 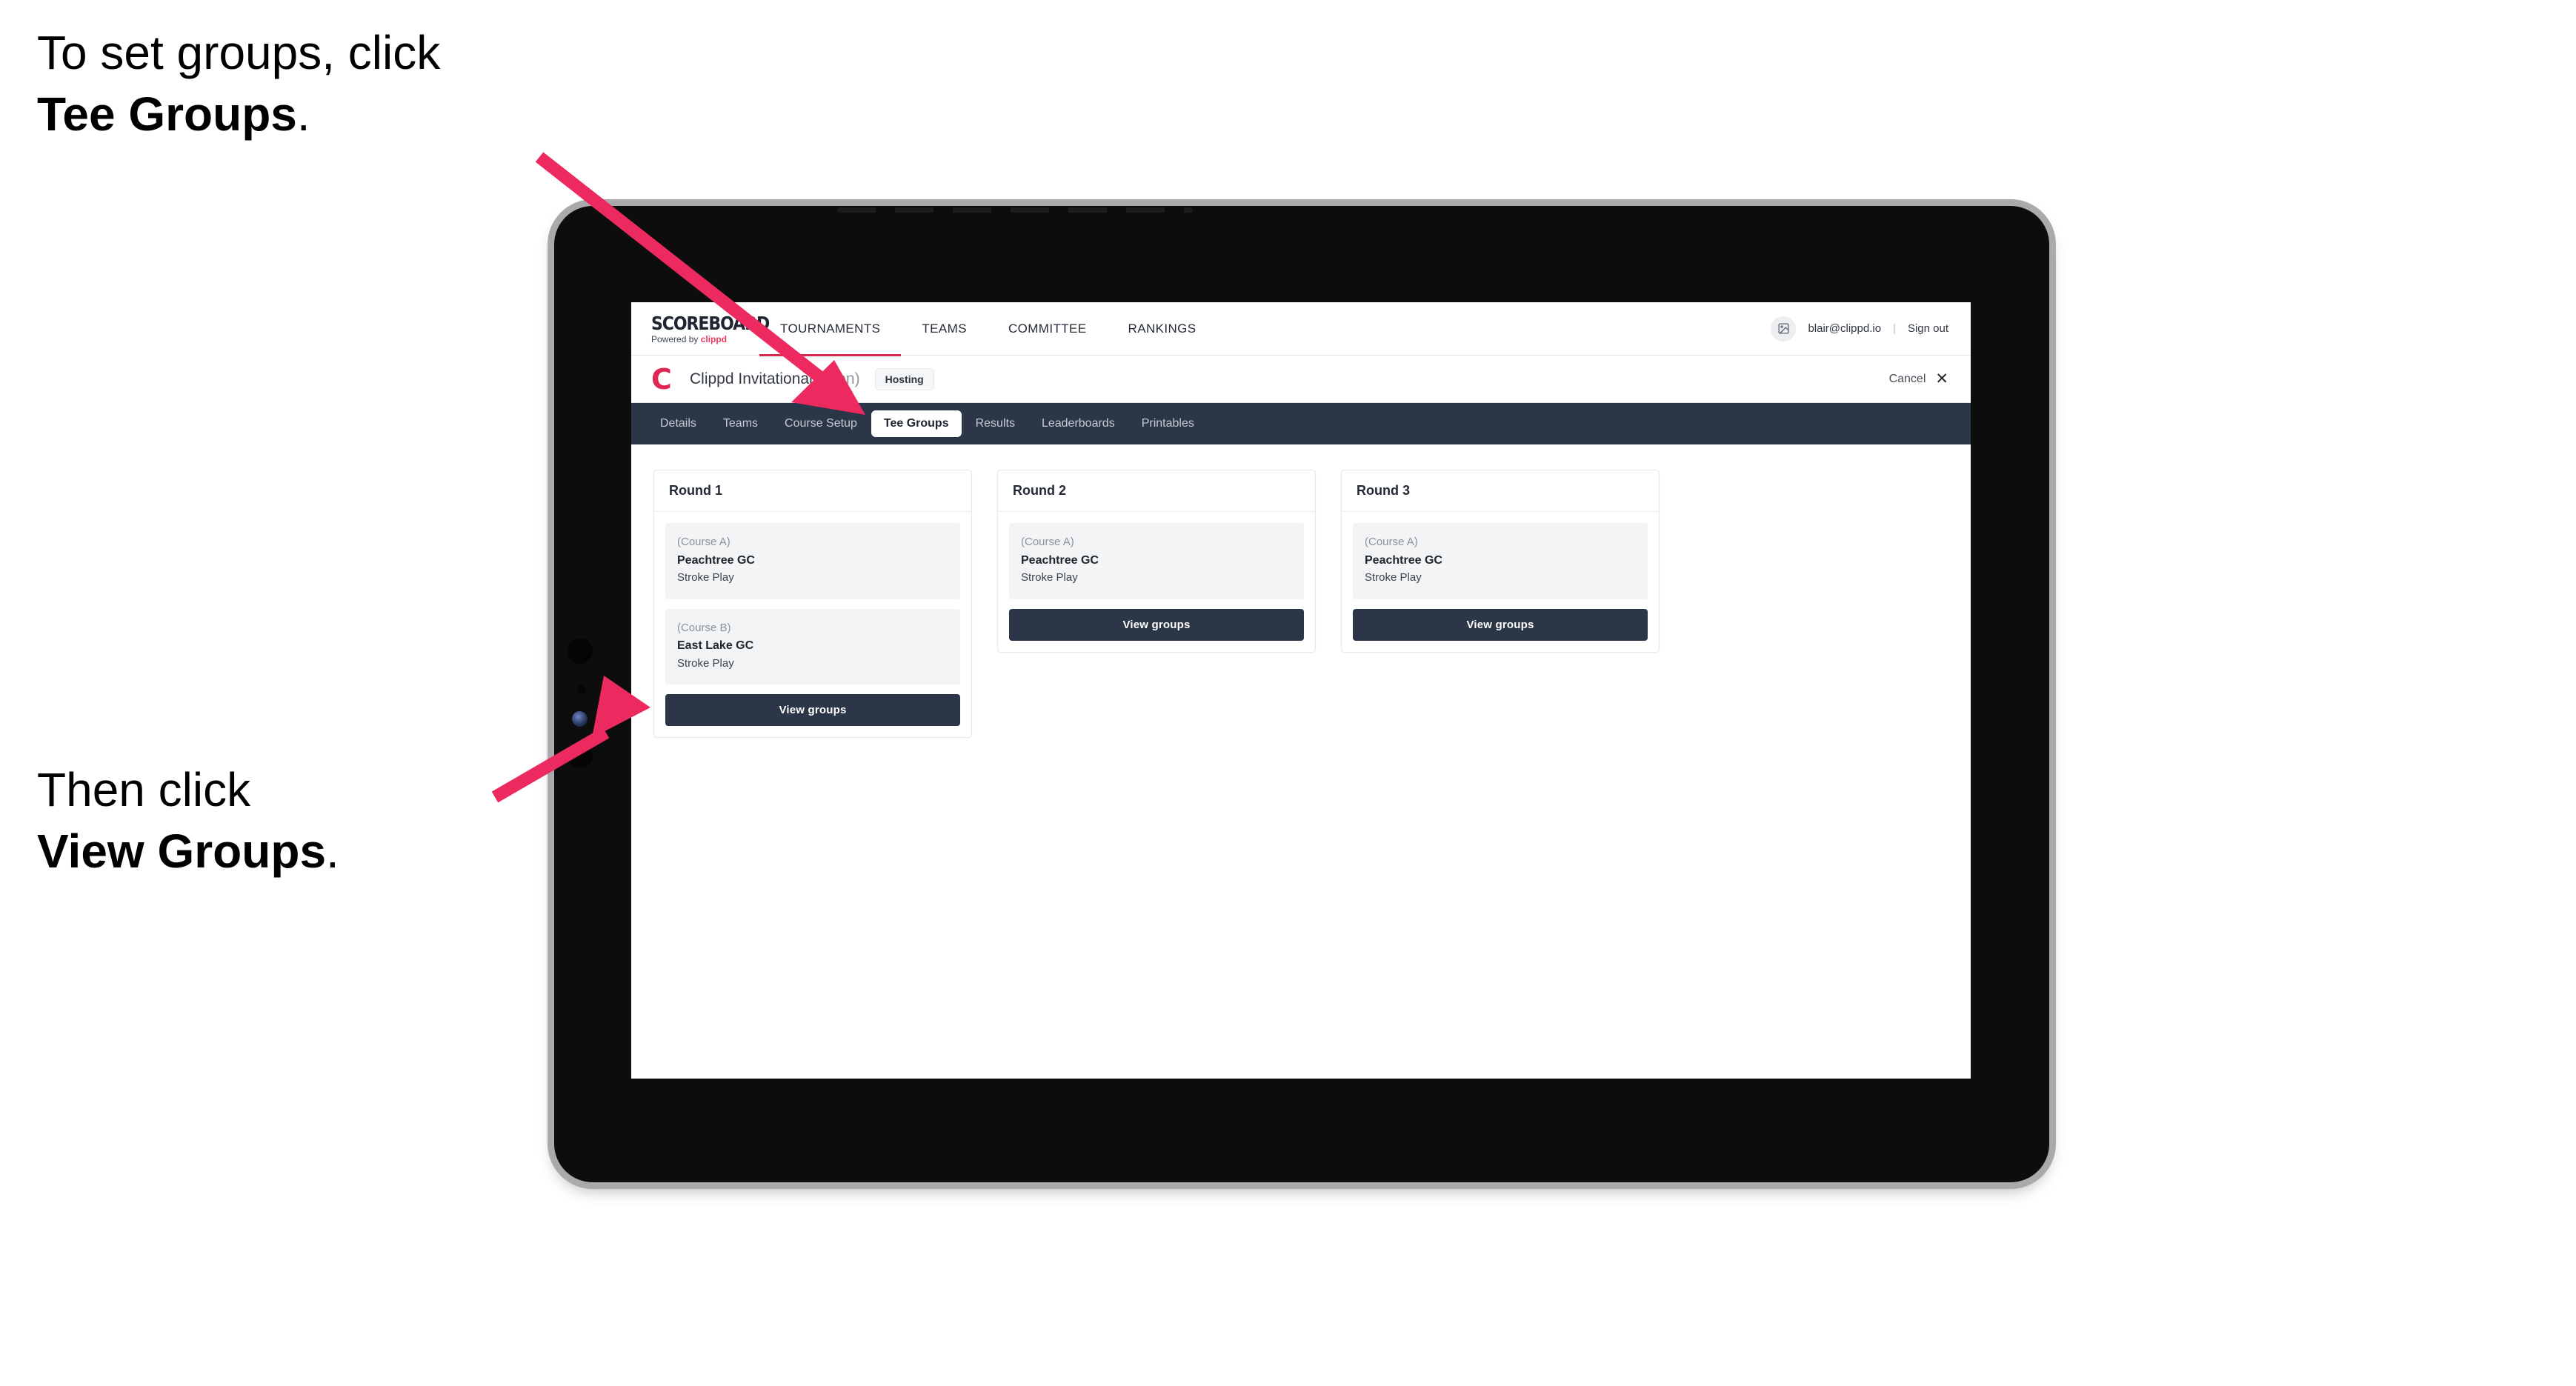 I want to click on annotation-lower-line1: Then click, so click(x=144, y=789).